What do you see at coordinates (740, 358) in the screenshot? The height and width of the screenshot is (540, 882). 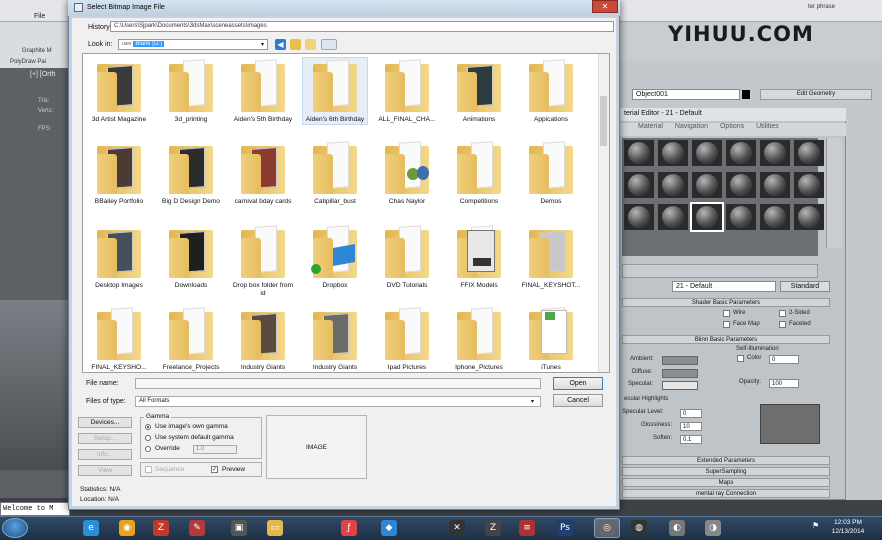 I see `self-illum-color-checkbox` at bounding box center [740, 358].